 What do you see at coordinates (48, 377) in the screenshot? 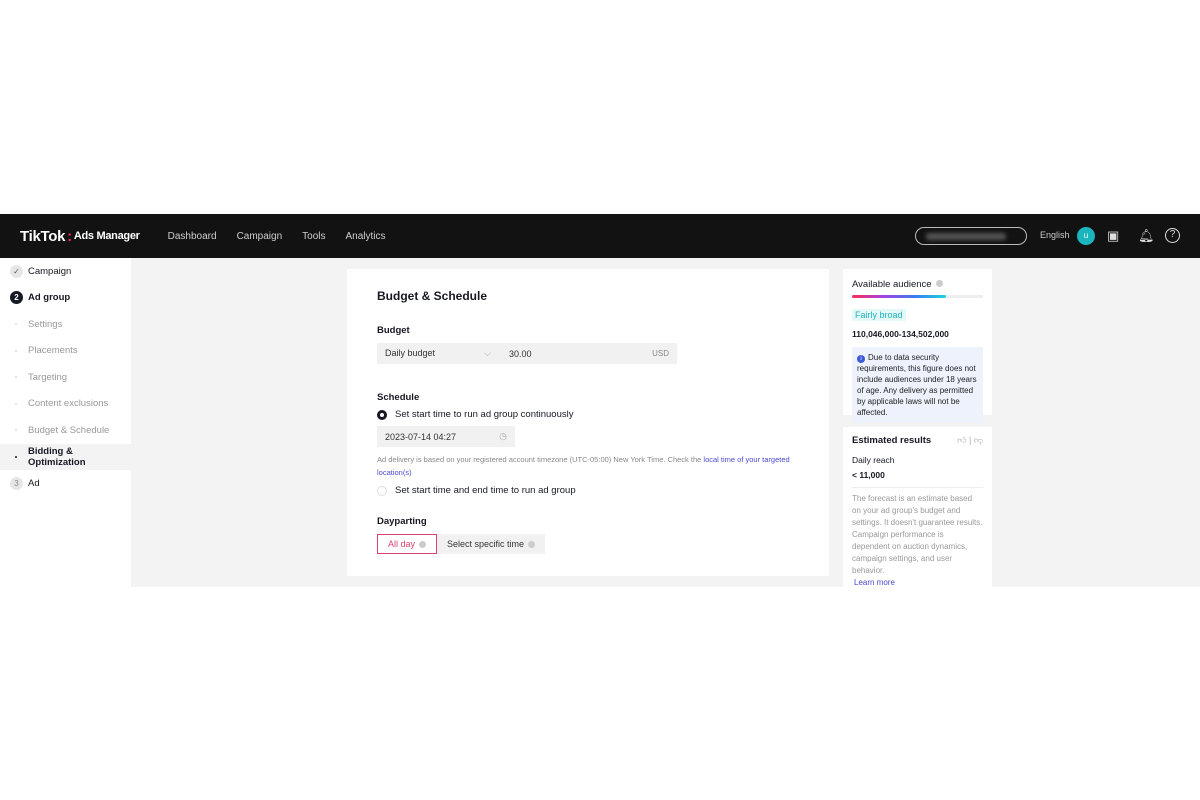
I see `sidebar-item-label: Targeting` at bounding box center [48, 377].